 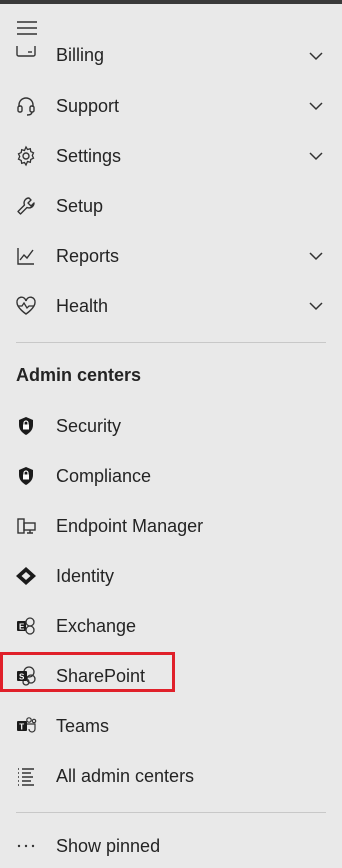 I want to click on identity-diamond-icon, so click(x=26, y=576).